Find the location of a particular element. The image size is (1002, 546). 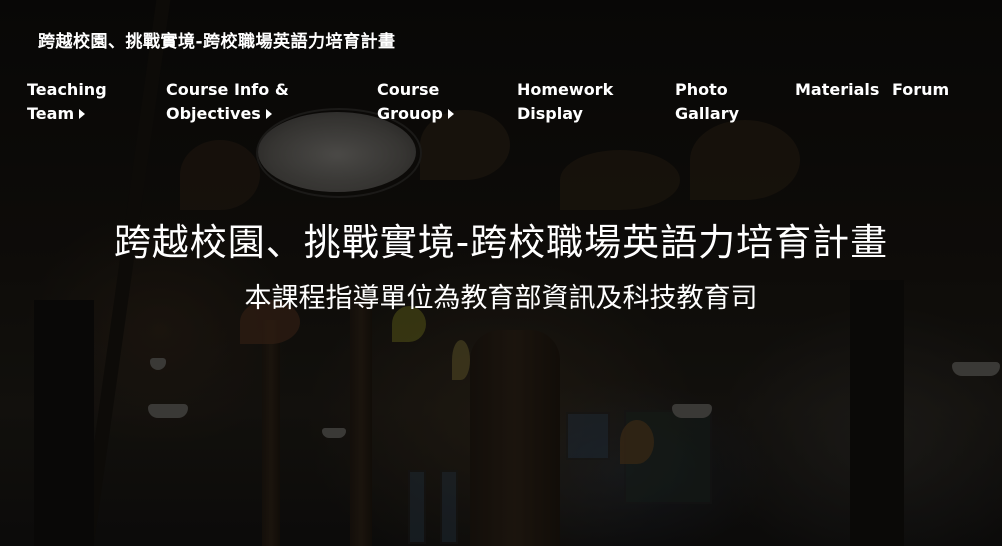

nav-item-teaching-team: Teaching Team is located at coordinates (67, 102).